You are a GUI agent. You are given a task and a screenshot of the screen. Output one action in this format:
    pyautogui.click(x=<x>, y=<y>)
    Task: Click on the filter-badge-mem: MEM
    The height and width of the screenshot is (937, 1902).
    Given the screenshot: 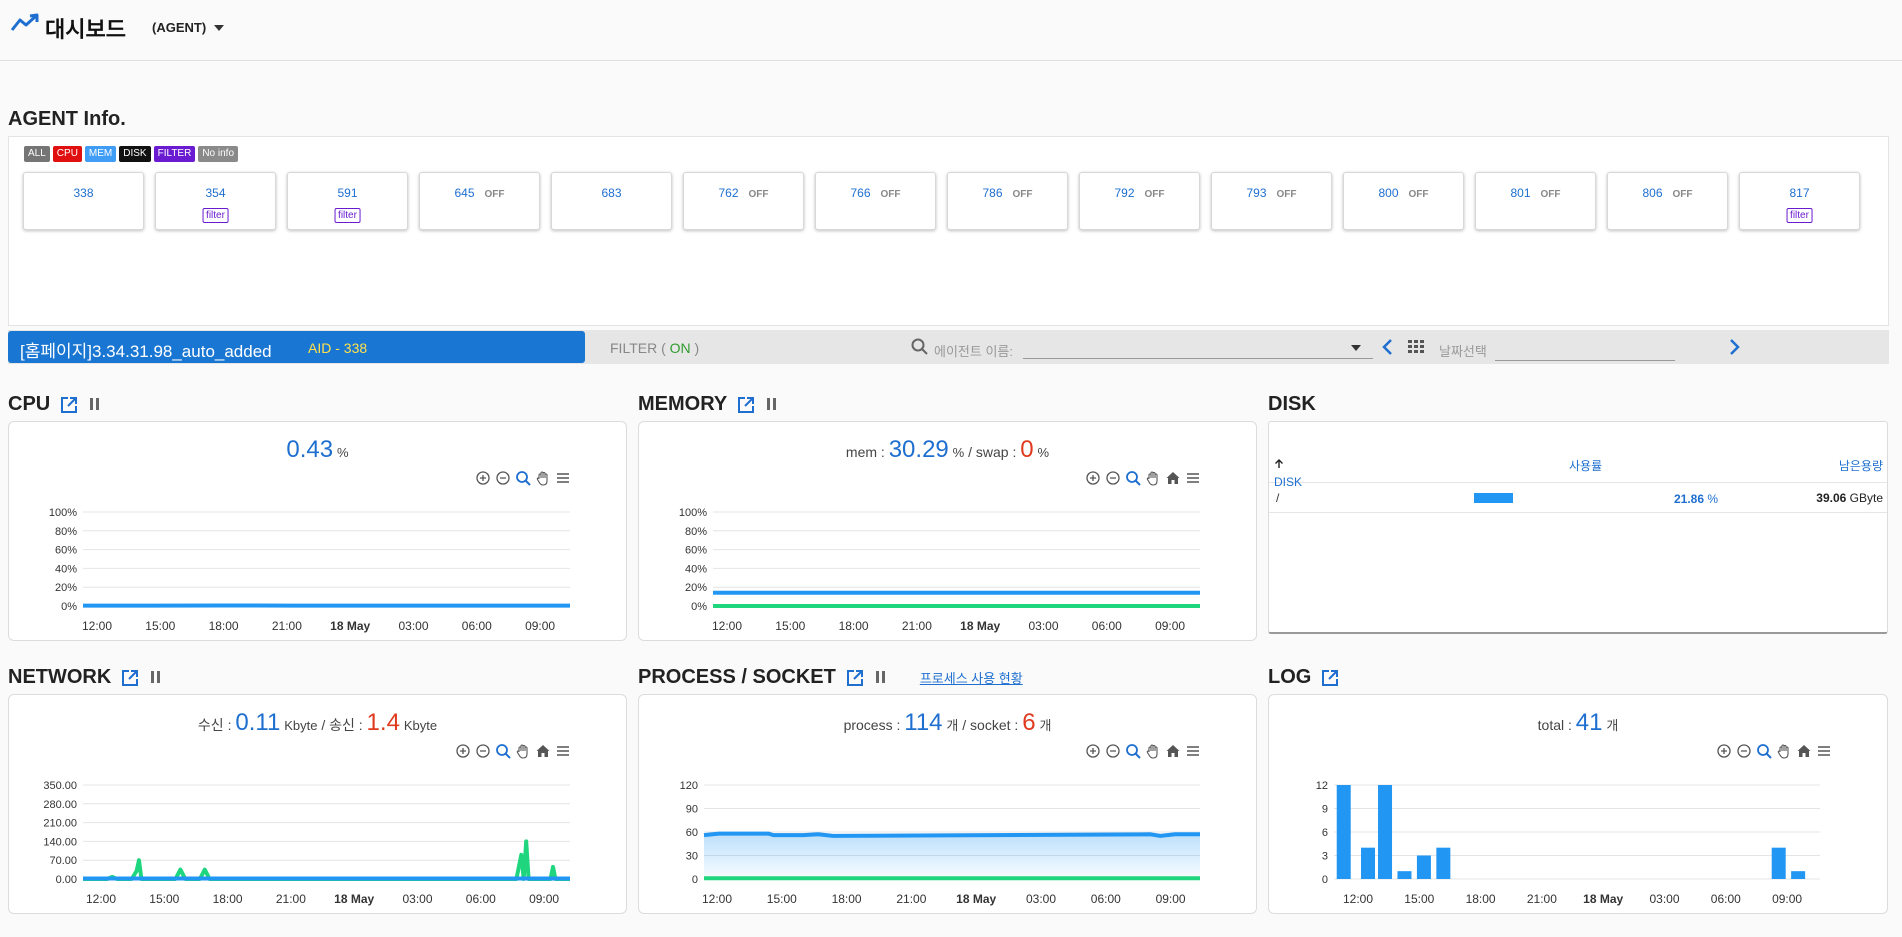 What is the action you would take?
    pyautogui.click(x=100, y=154)
    